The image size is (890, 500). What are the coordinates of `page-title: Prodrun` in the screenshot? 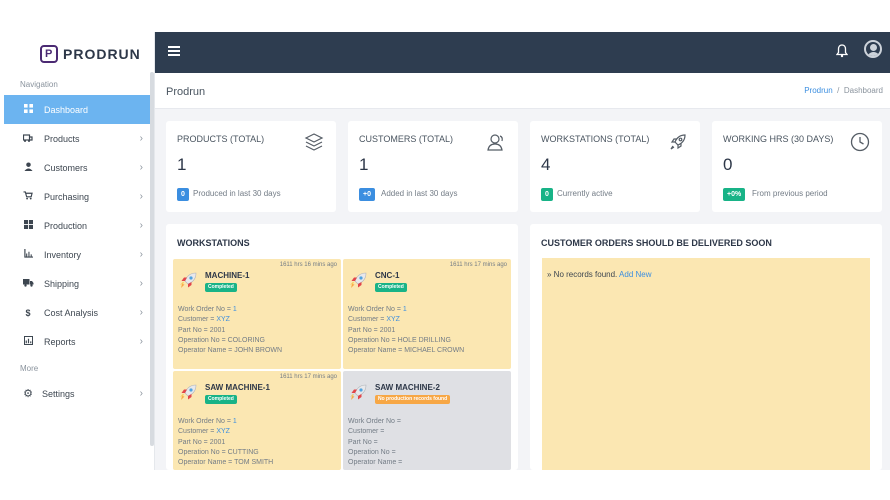 It's located at (186, 92).